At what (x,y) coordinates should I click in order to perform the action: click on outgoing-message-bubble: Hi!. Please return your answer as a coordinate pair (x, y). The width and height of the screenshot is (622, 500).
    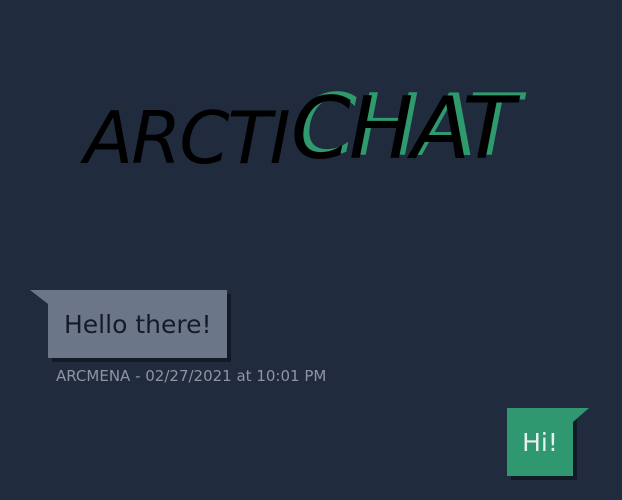
    Looking at the image, I should click on (548, 442).